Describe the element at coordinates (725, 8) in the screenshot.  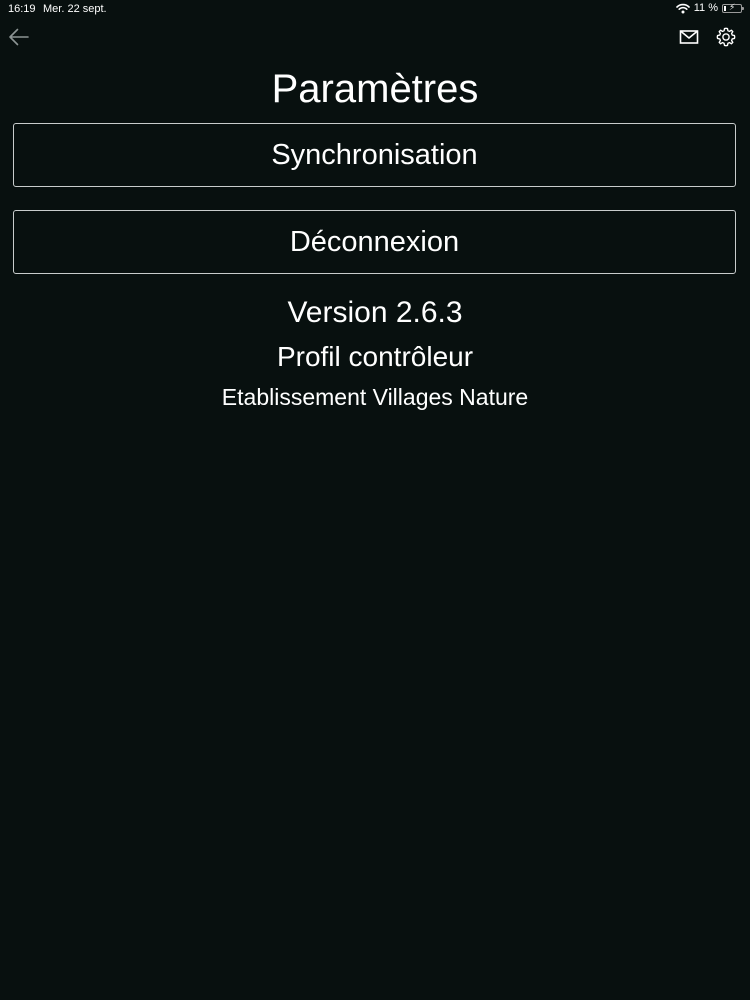
I see `battery-fill` at that location.